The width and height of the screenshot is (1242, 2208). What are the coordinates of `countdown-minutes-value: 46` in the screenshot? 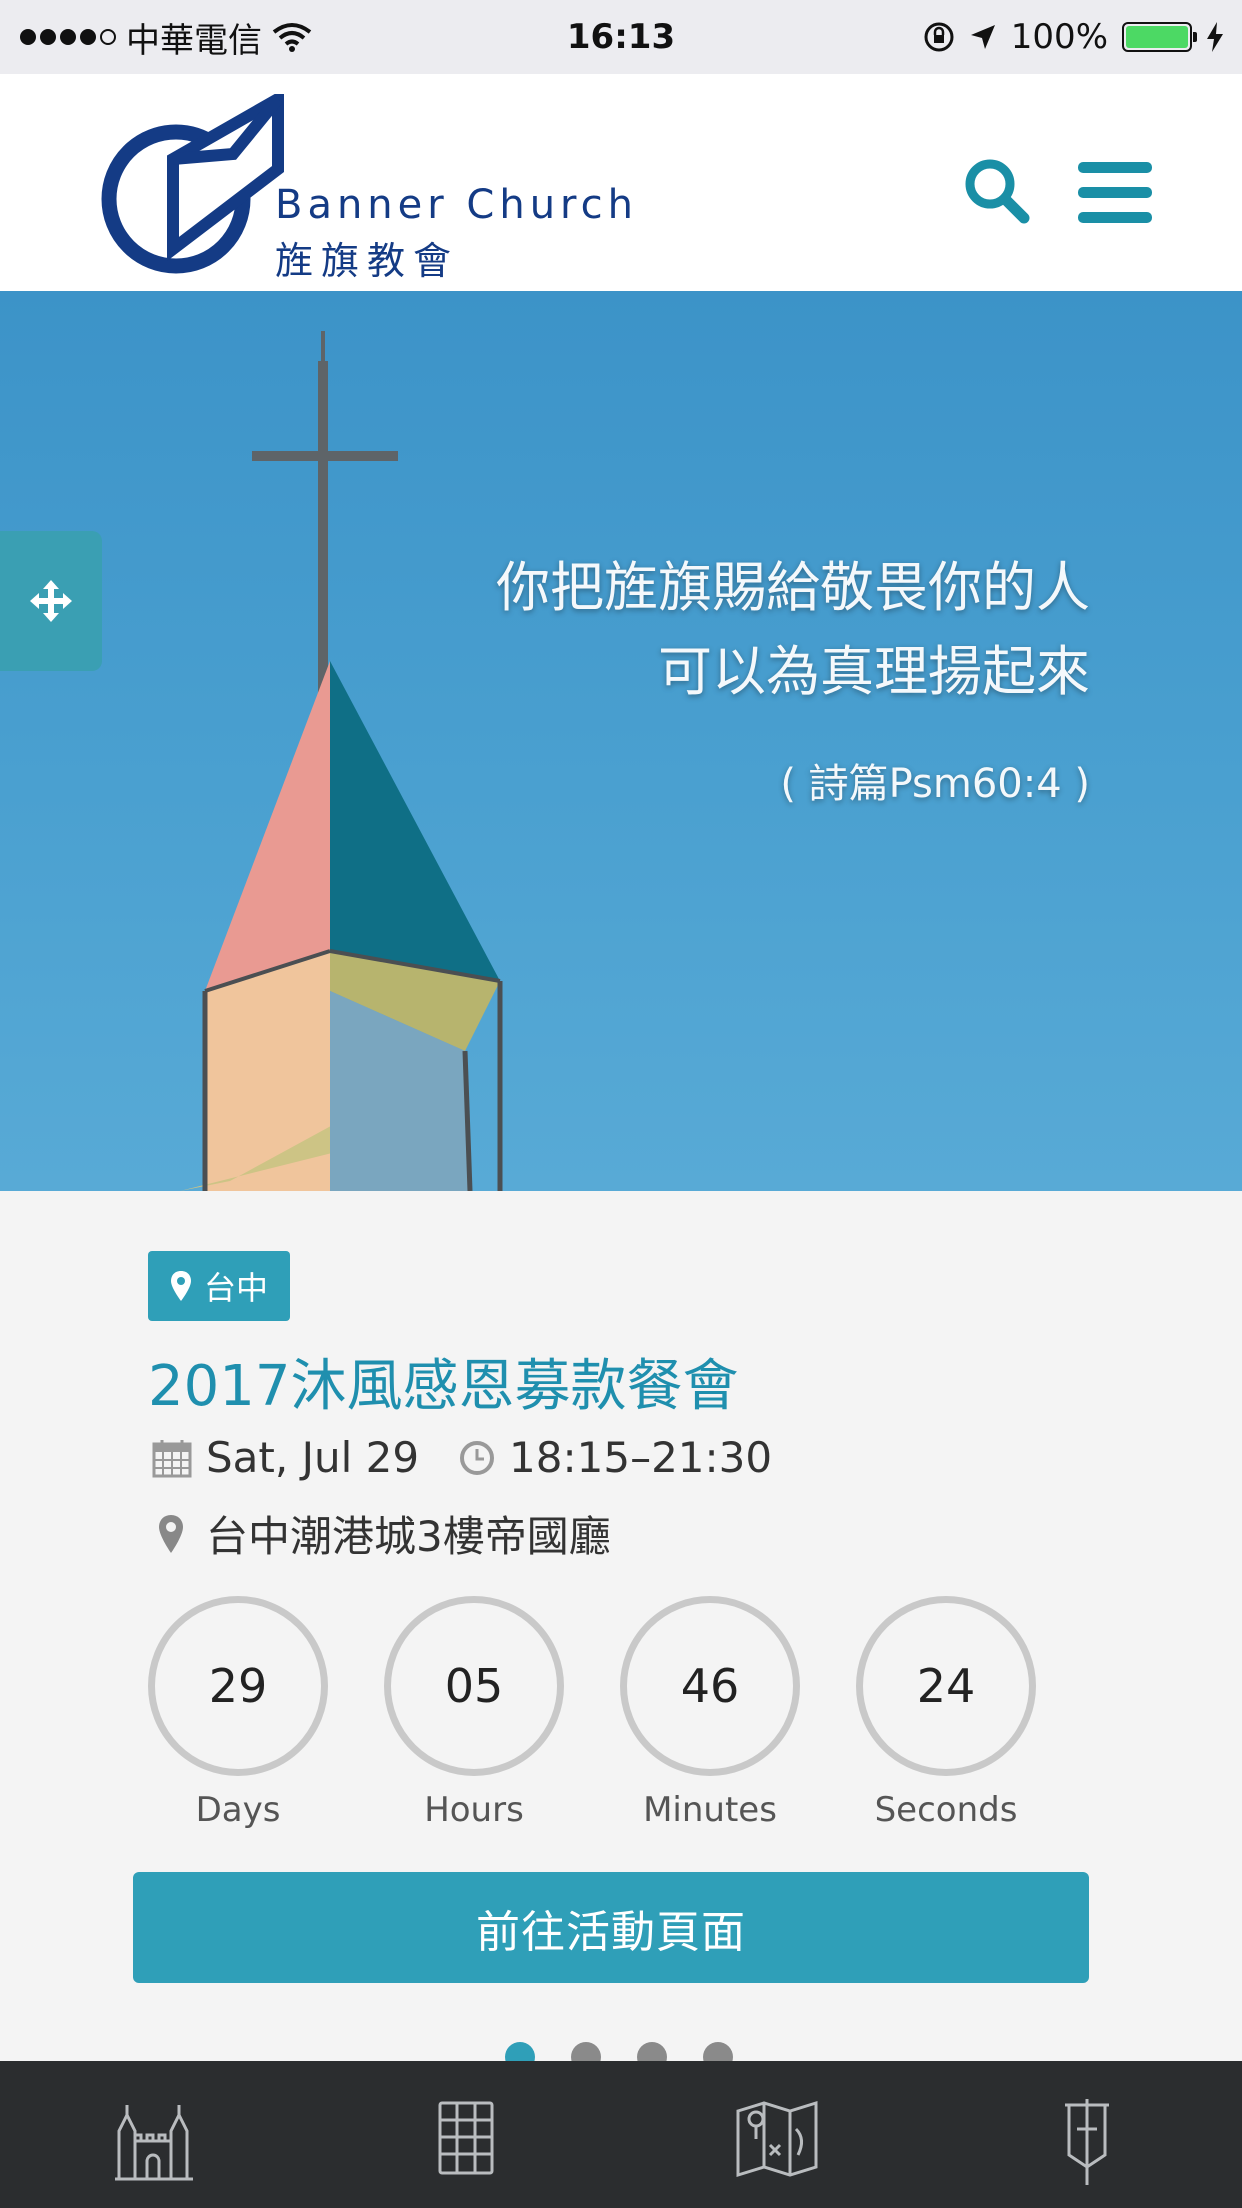 It's located at (710, 1686).